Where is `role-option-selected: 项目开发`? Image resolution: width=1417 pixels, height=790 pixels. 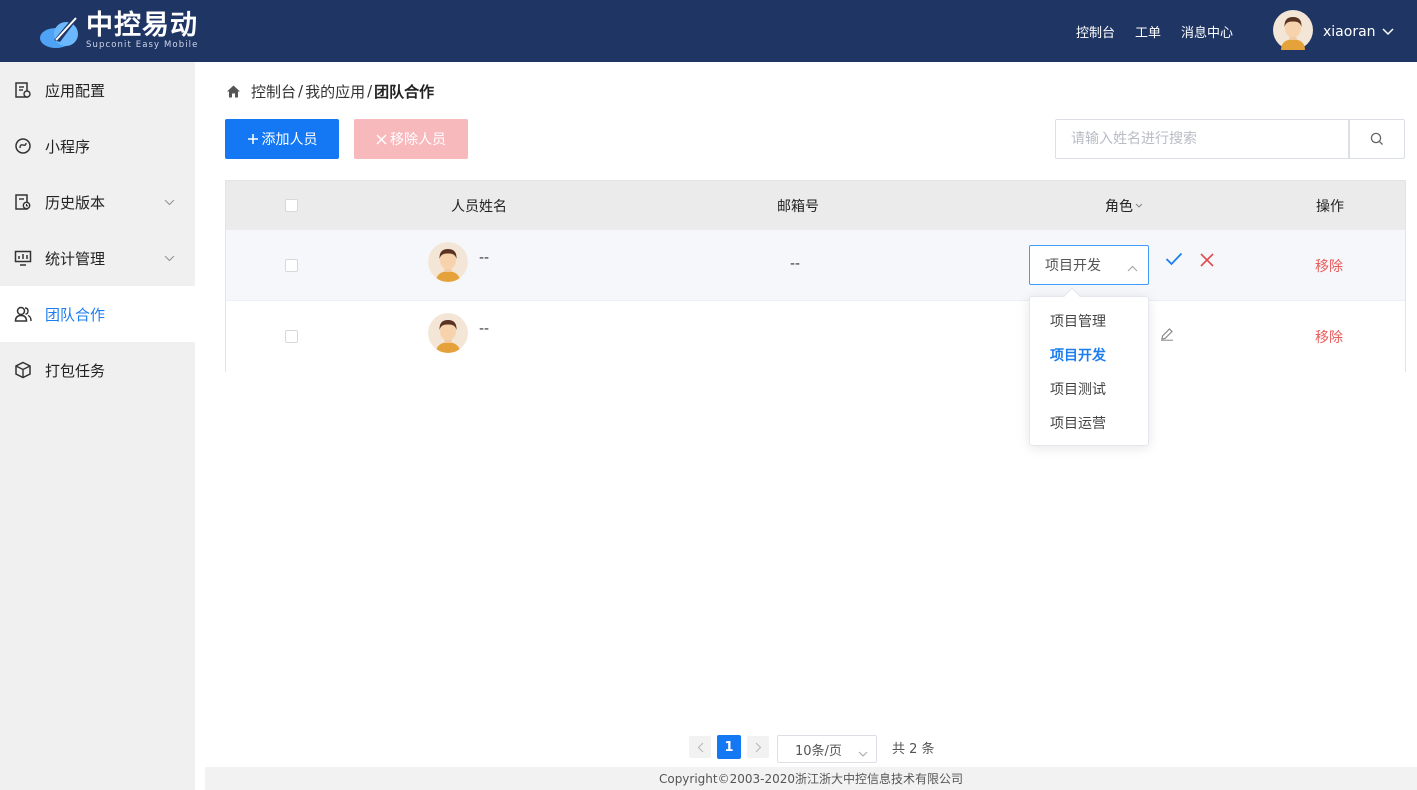
role-option-selected: 项目开发 is located at coordinates (1089, 356).